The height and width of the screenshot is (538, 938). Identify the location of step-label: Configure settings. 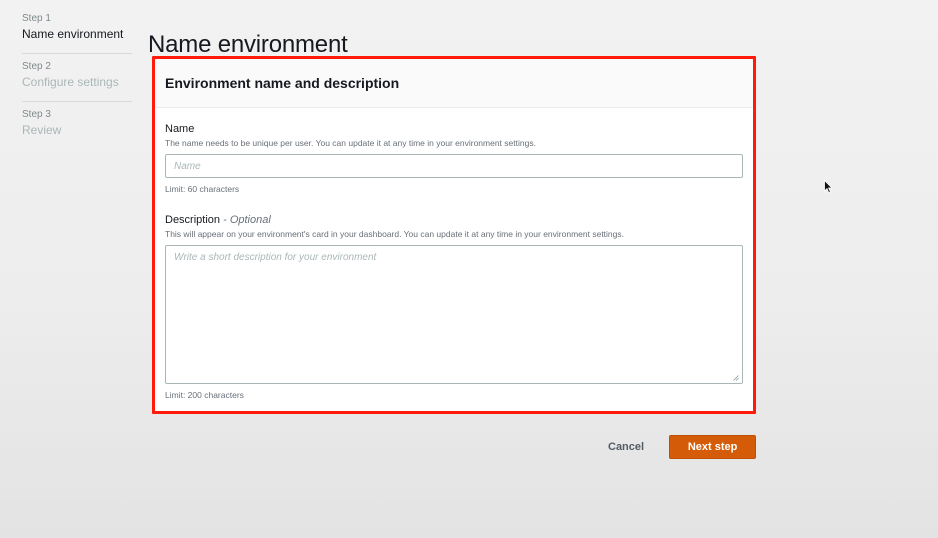
(70, 82).